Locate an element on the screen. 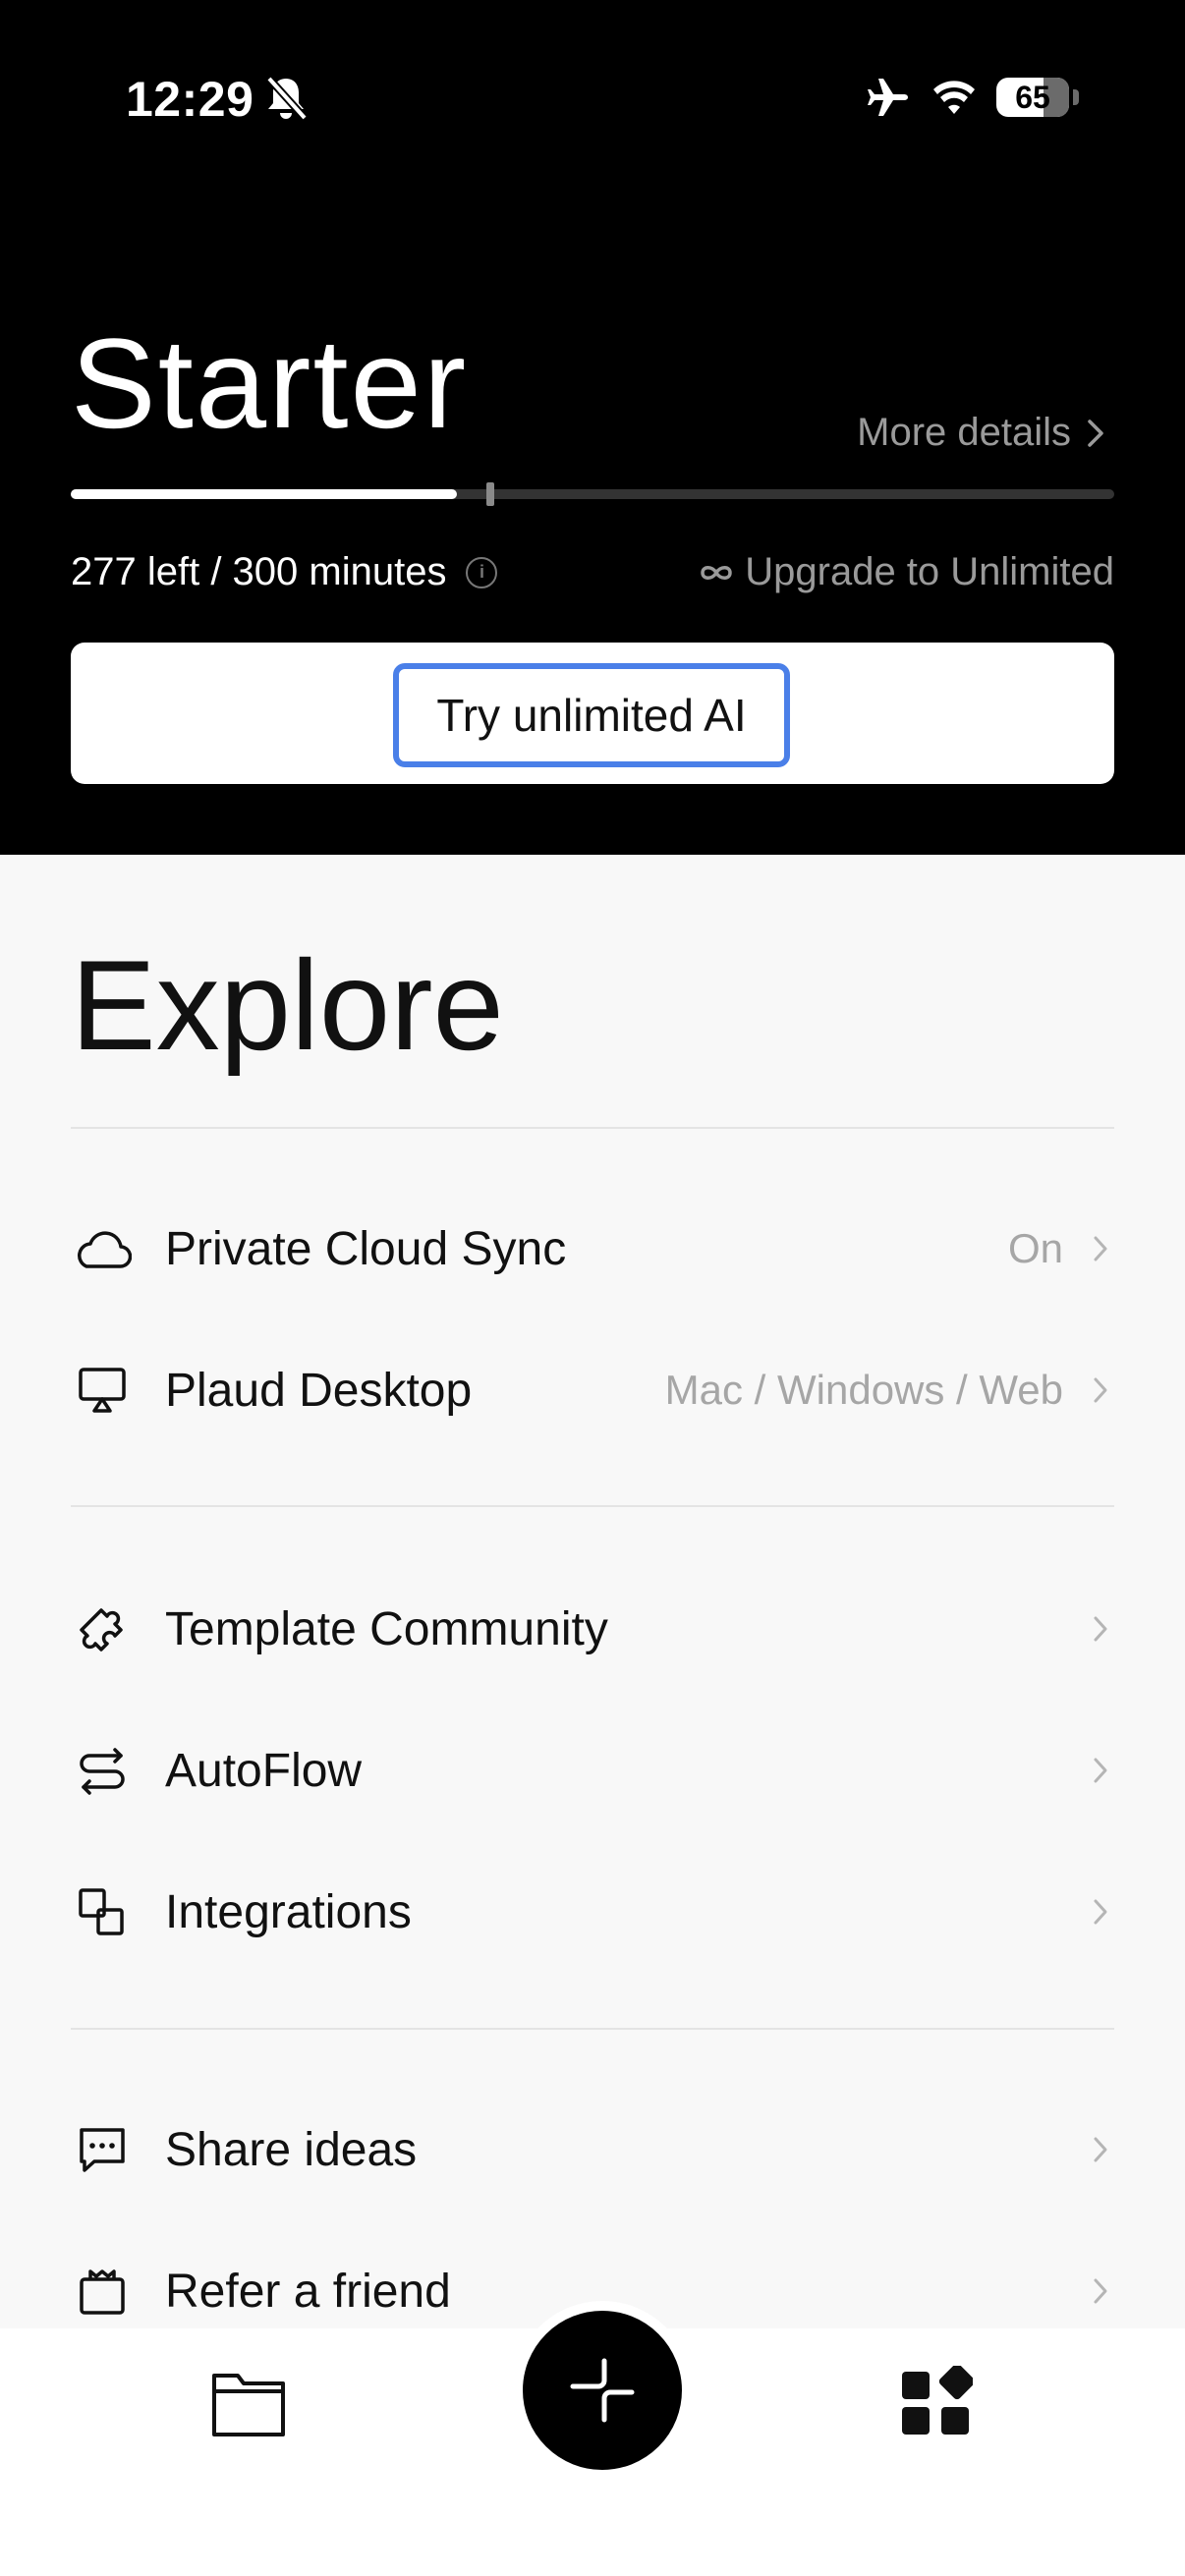 The image size is (1185, 2576). row-share-ideas: Share ideas is located at coordinates (592, 2150).